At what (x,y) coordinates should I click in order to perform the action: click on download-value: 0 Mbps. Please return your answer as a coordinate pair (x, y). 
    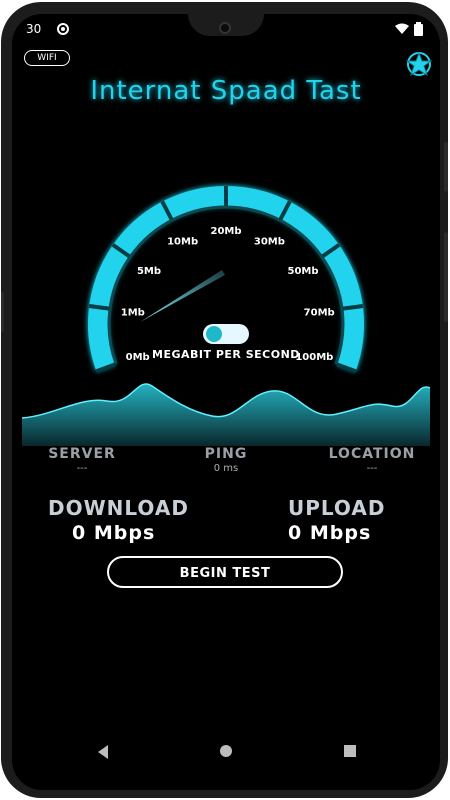
    Looking at the image, I should click on (113, 533).